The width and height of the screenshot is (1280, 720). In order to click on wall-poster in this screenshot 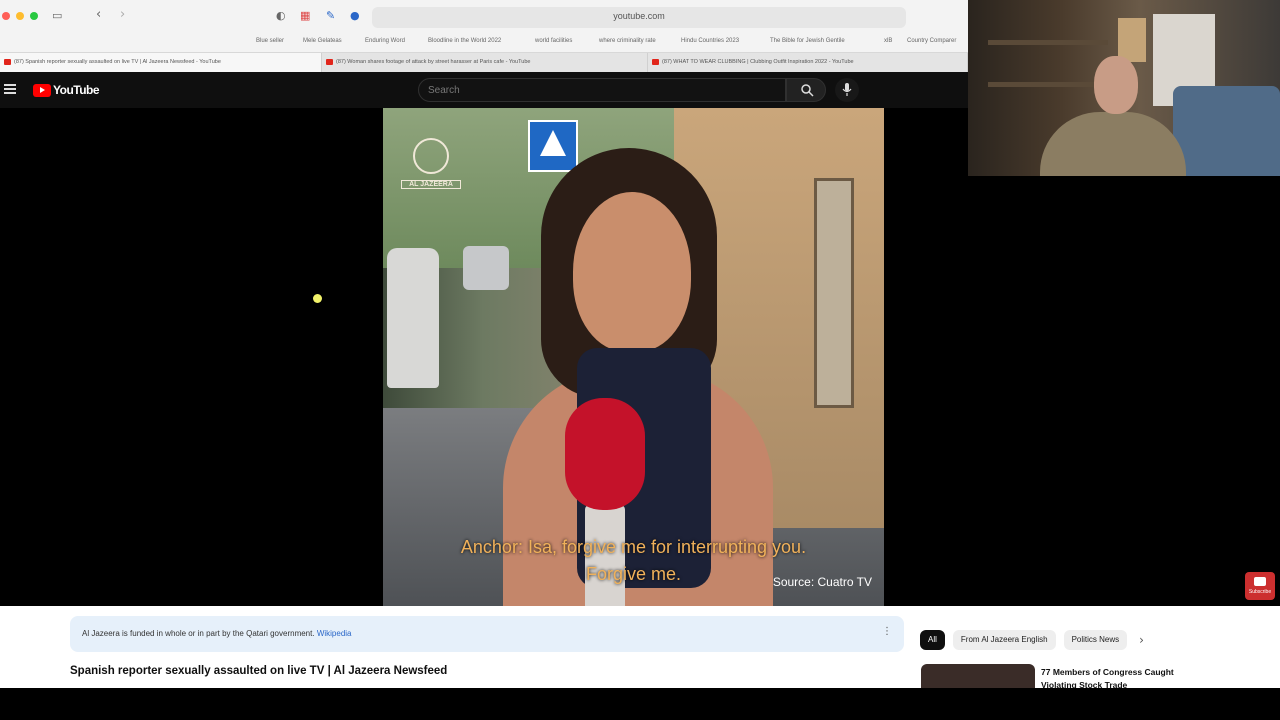, I will do `click(1132, 40)`.